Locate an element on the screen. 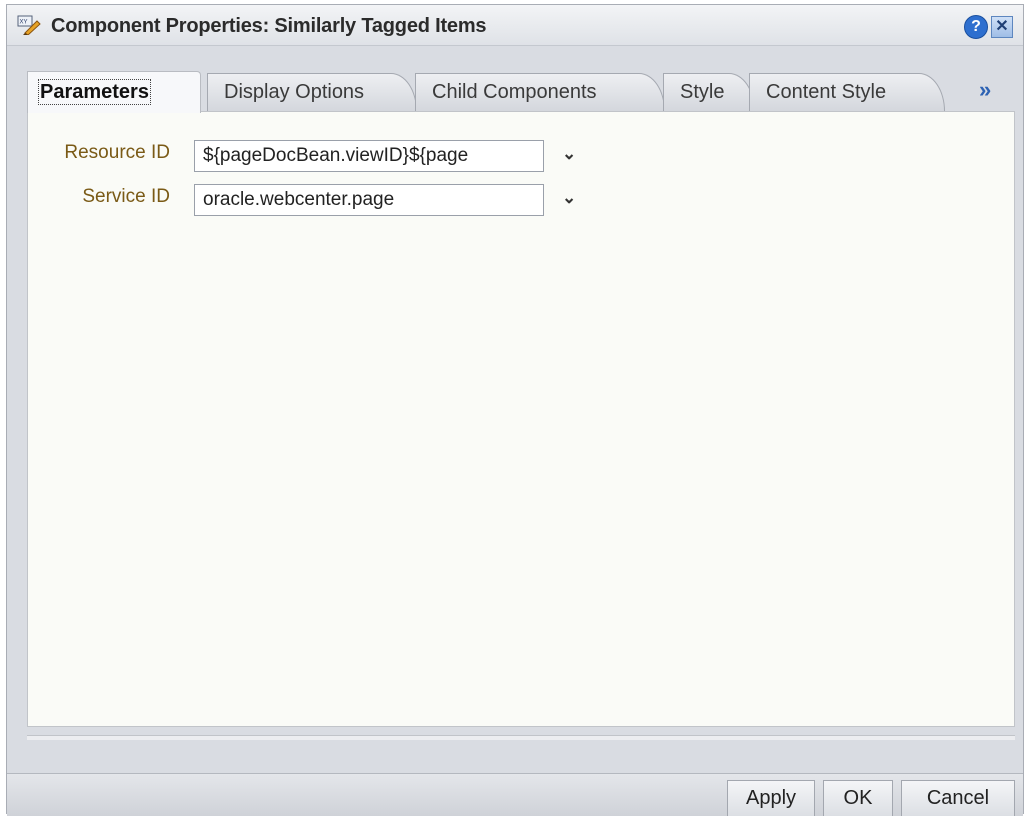  tab-child-components: Child Components is located at coordinates (540, 92).